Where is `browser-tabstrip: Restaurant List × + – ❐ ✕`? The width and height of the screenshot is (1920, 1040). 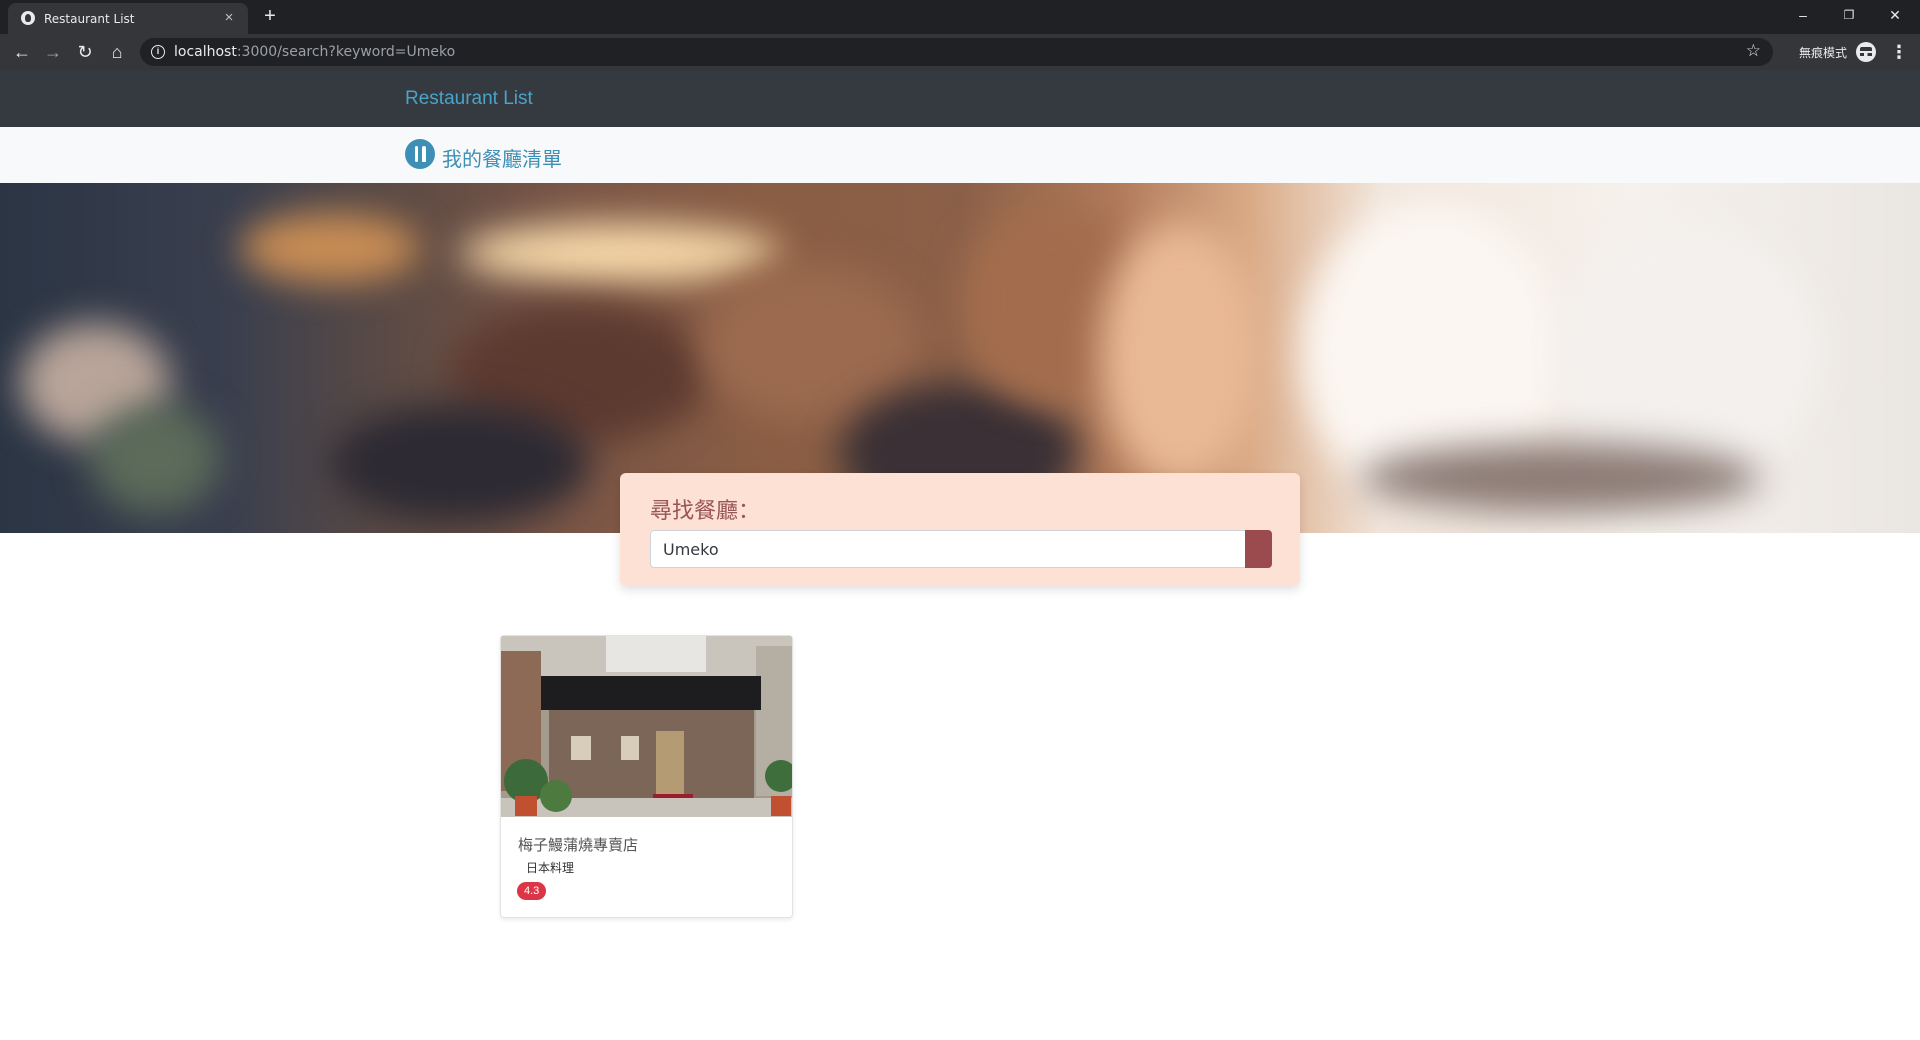 browser-tabstrip: Restaurant List × + – ❐ ✕ is located at coordinates (960, 17).